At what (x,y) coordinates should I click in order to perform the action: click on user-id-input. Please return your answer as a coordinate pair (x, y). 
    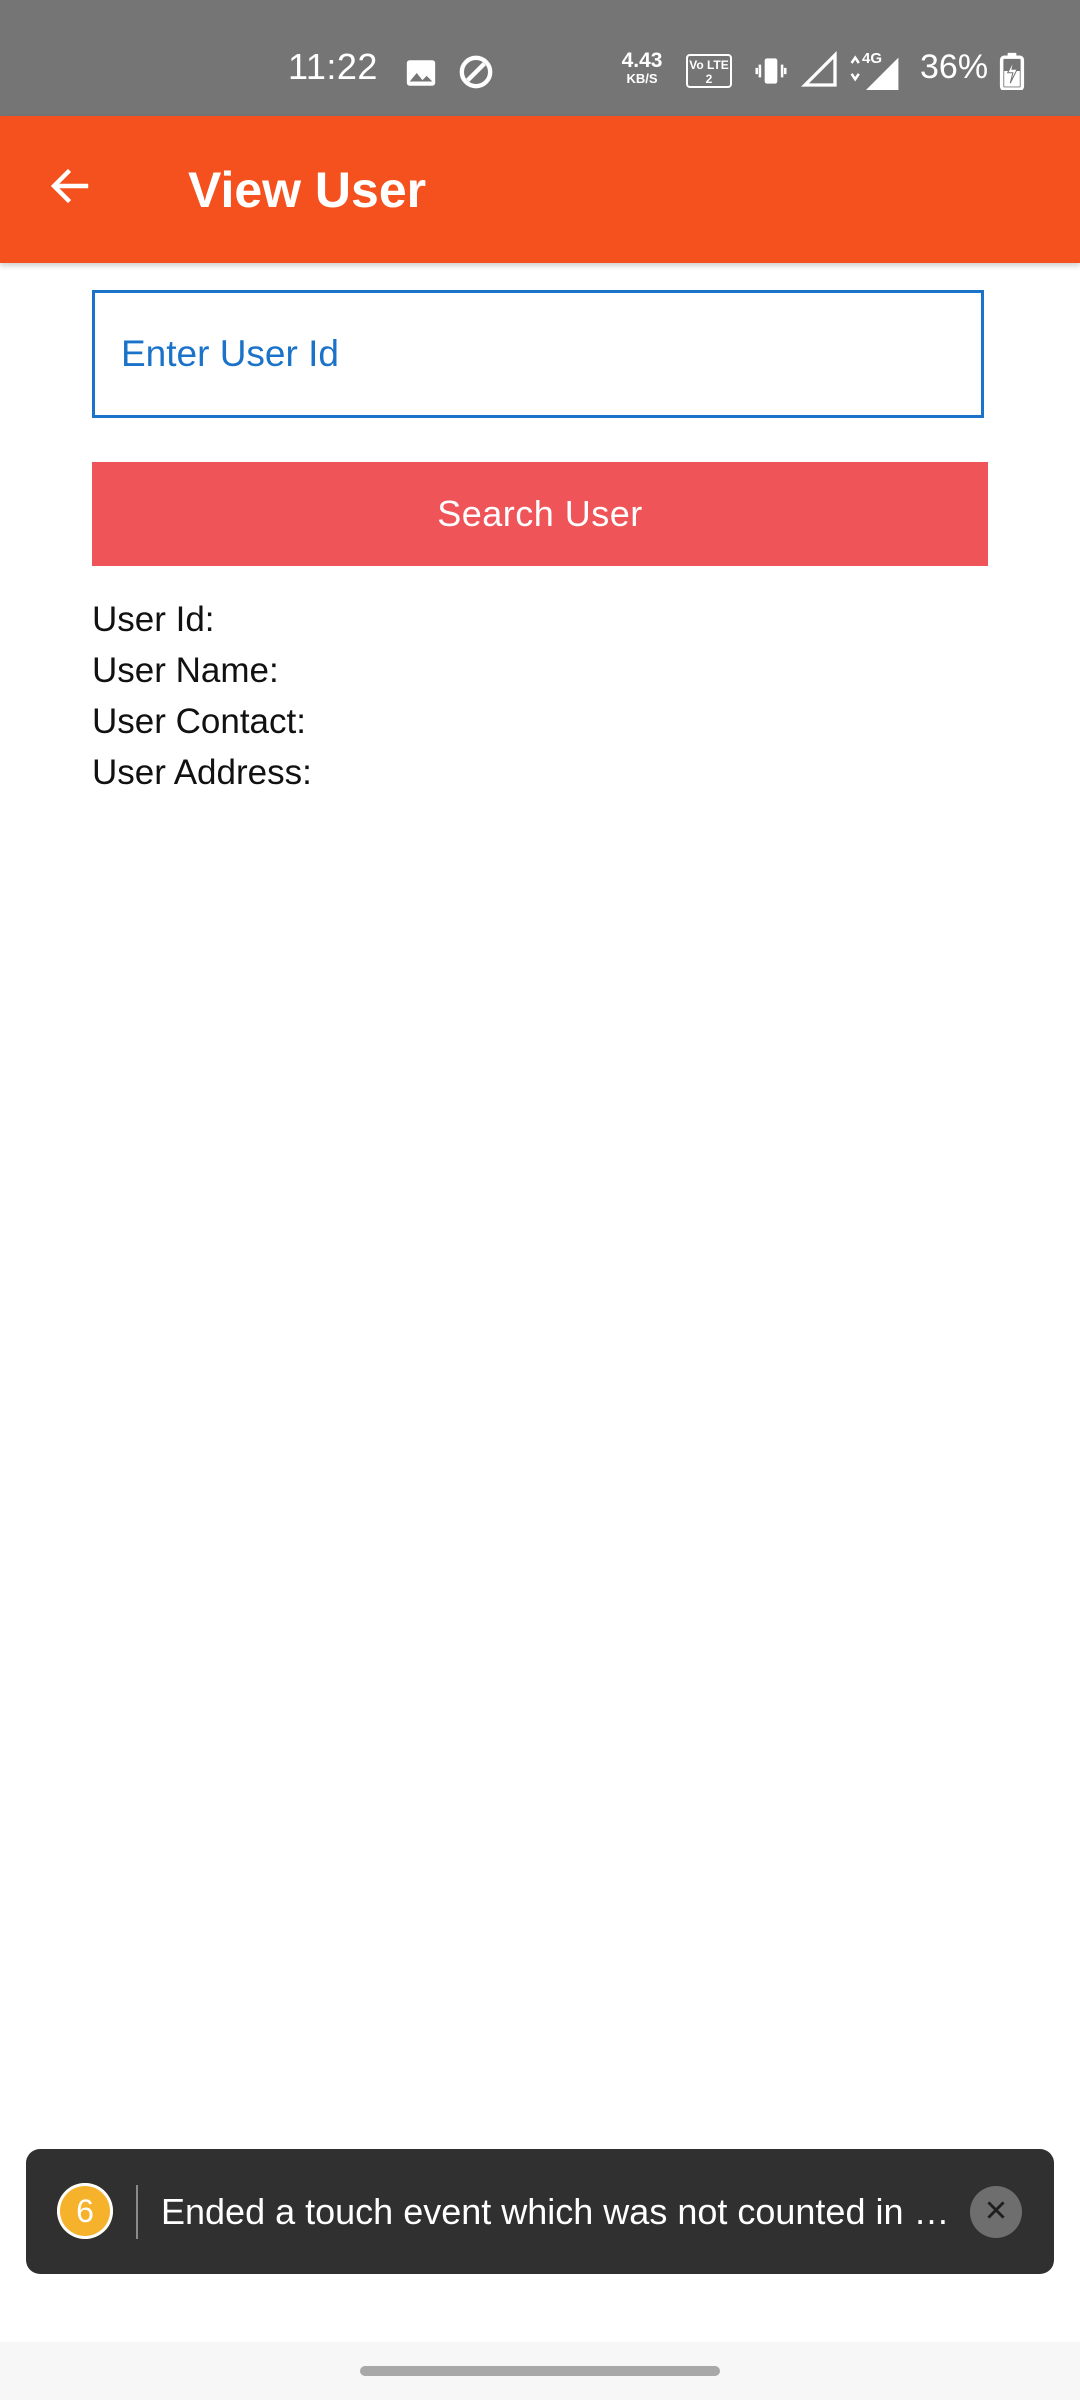
    Looking at the image, I should click on (538, 354).